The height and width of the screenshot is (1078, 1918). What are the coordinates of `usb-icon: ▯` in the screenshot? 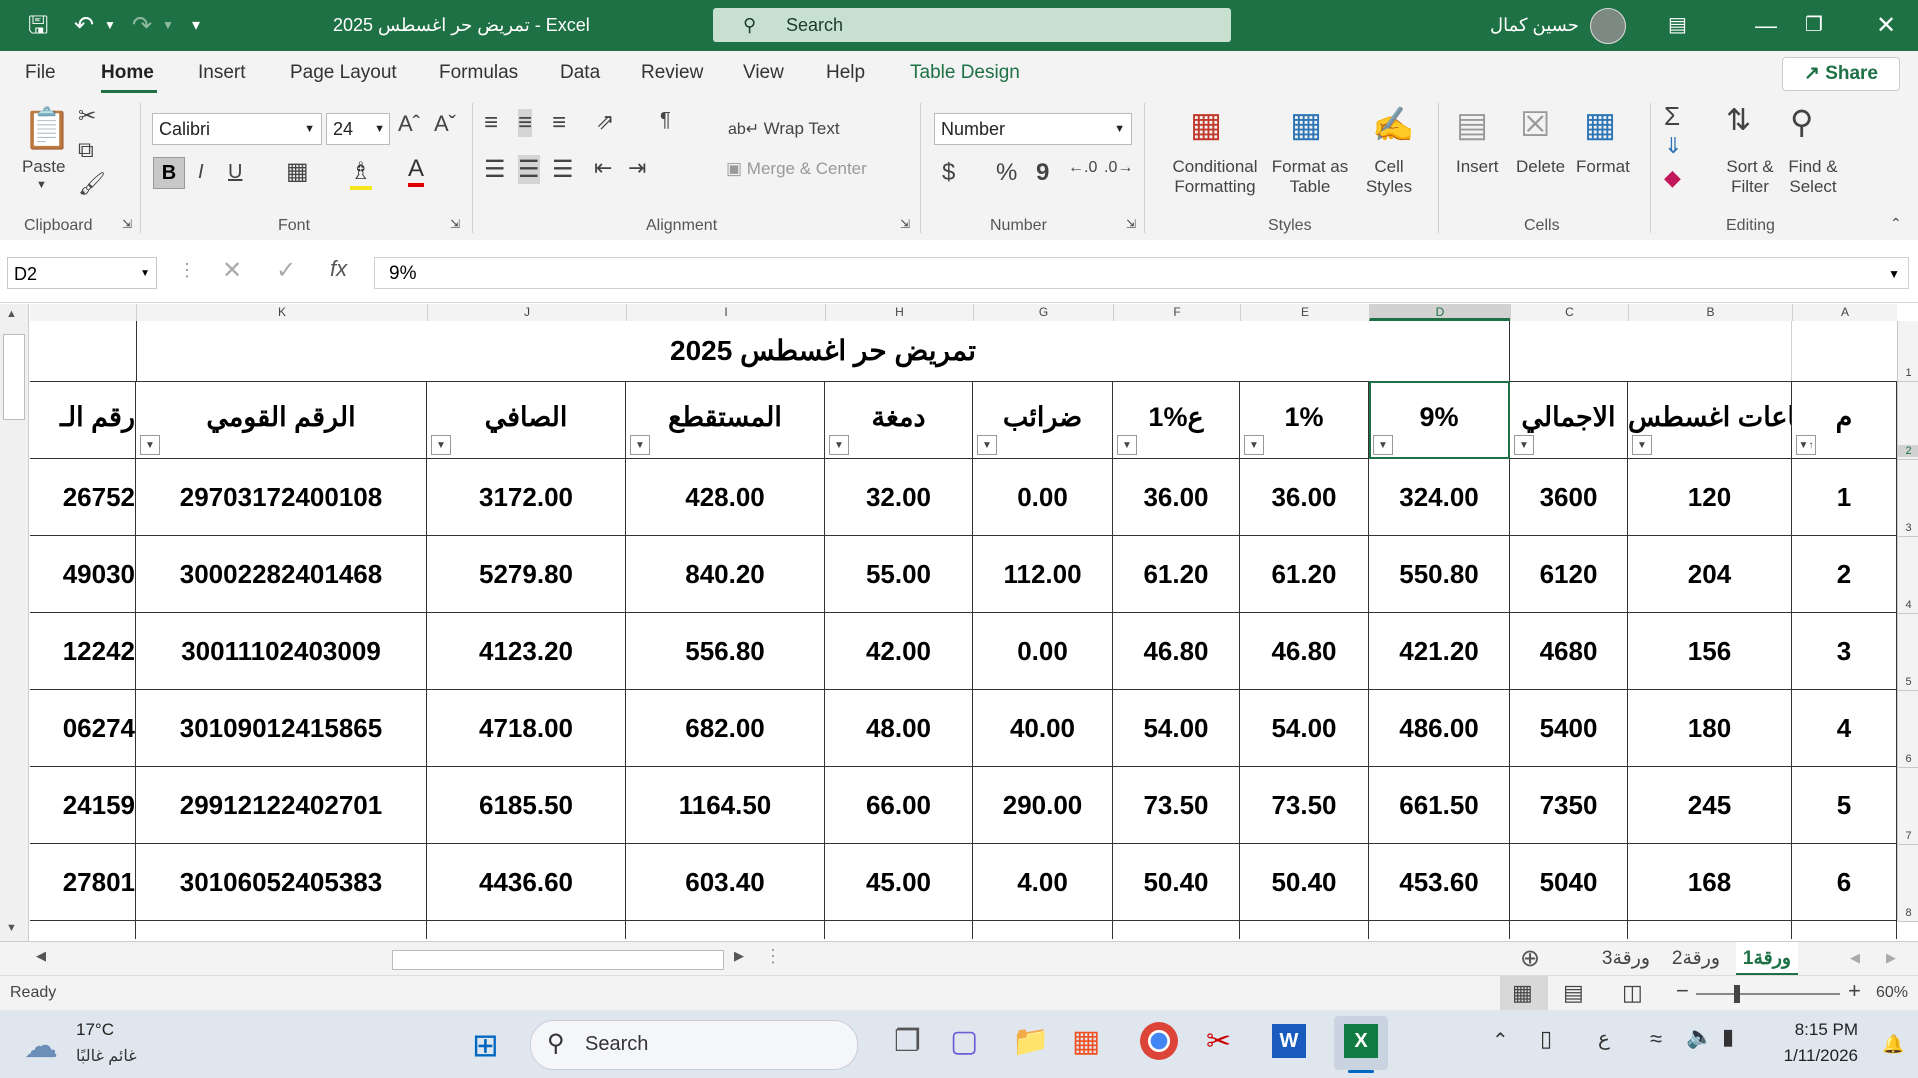 It's located at (1546, 1039).